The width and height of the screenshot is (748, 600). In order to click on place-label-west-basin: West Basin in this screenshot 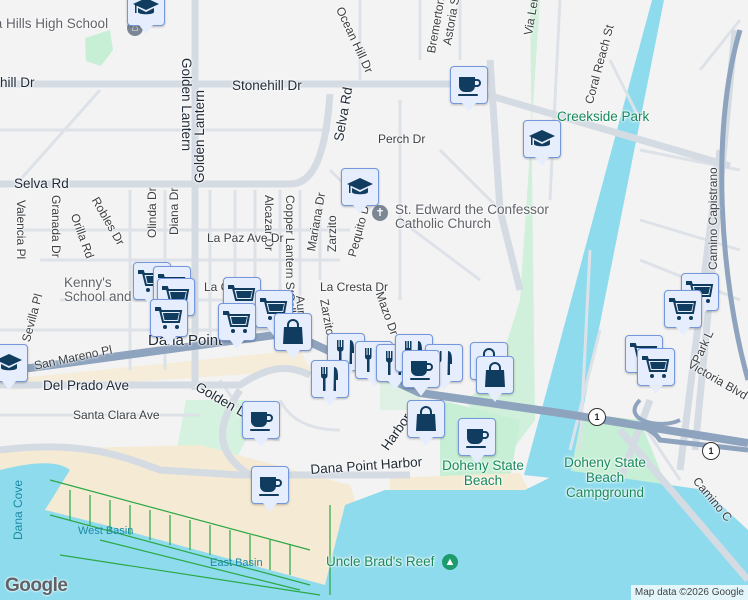, I will do `click(106, 531)`.